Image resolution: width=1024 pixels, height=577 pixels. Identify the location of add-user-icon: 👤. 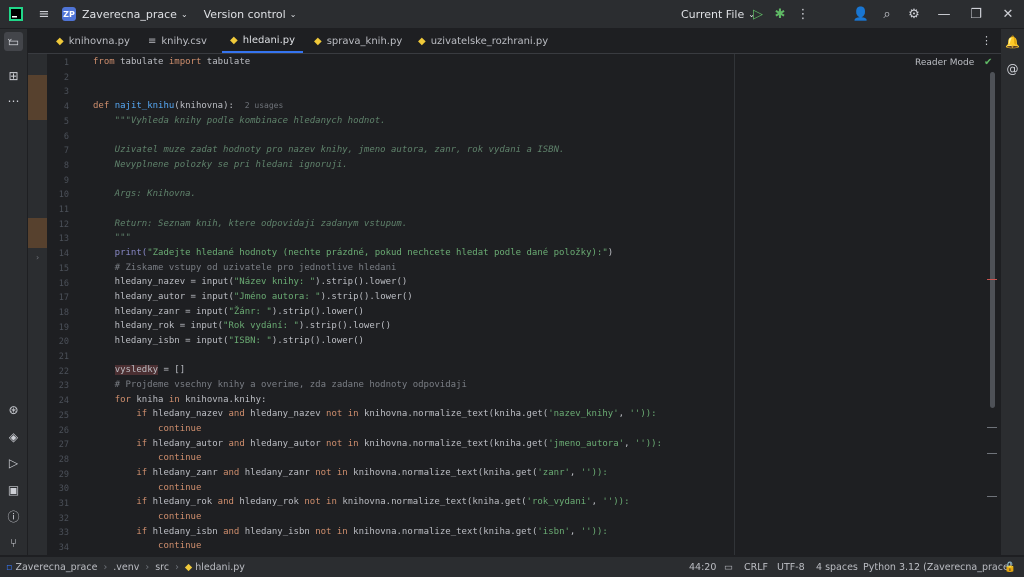
(861, 14).